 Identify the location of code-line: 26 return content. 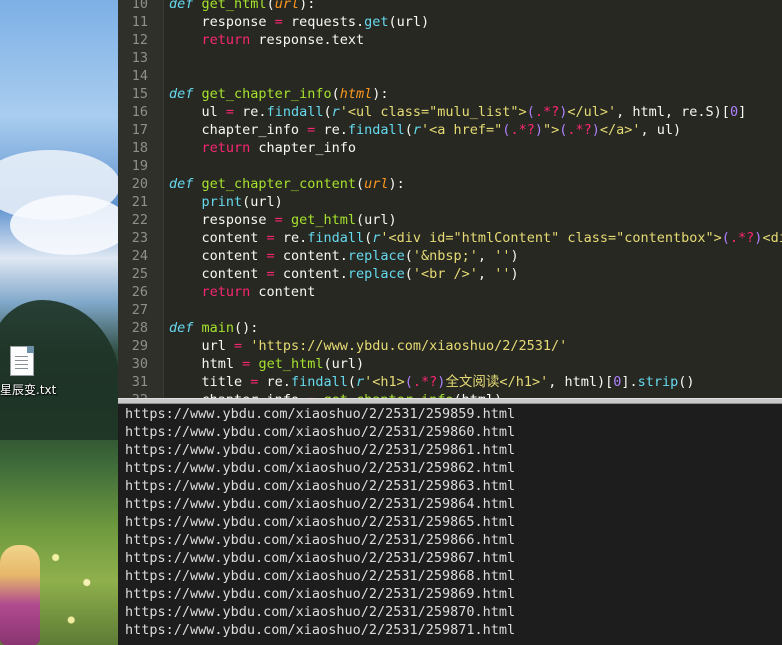
(450, 292).